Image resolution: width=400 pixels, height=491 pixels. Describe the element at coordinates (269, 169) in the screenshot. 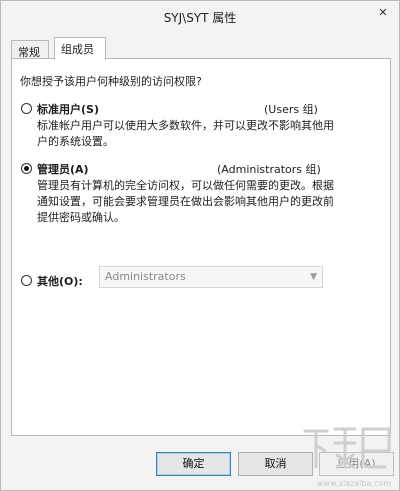

I see `administrators-group-tag: (Administrators 组)` at that location.